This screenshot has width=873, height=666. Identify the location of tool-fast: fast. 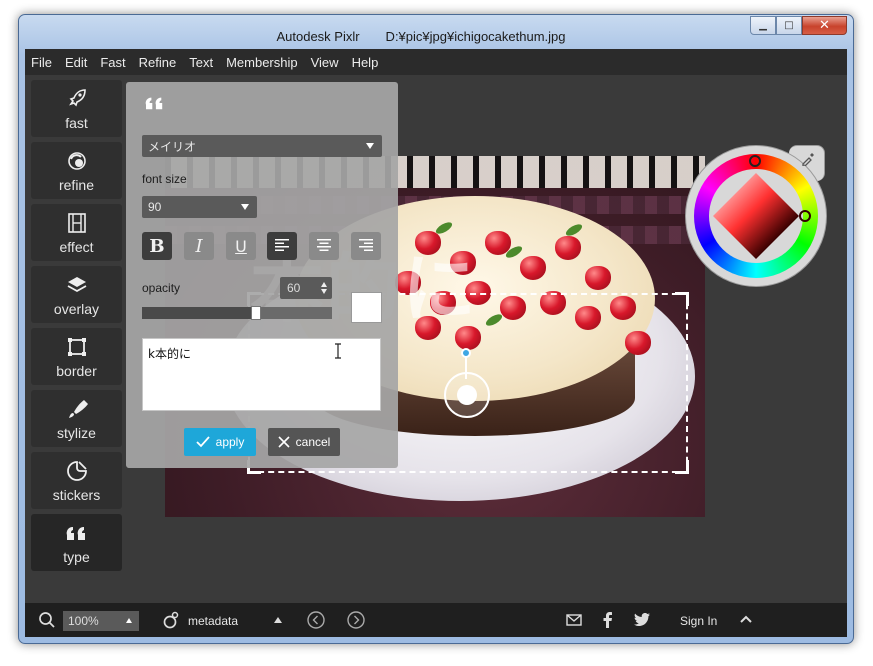
(76, 108).